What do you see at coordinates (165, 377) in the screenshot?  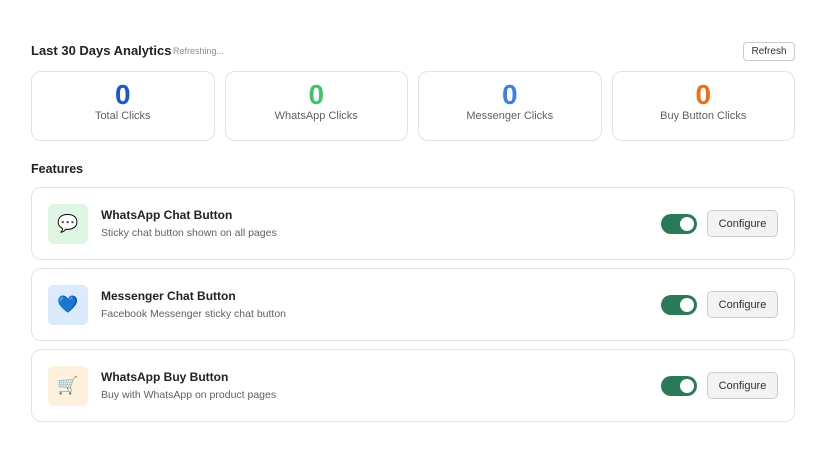 I see `feature-title: WhatsApp Buy Button` at bounding box center [165, 377].